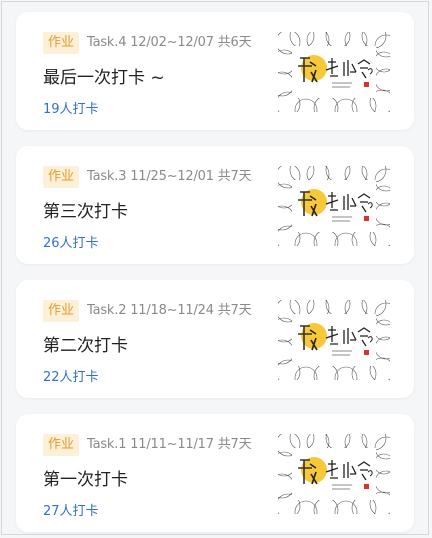 Image resolution: width=432 pixels, height=538 pixels. What do you see at coordinates (169, 42) in the screenshot?
I see `task-meta: Task.4 12/02~12/07 共6天` at bounding box center [169, 42].